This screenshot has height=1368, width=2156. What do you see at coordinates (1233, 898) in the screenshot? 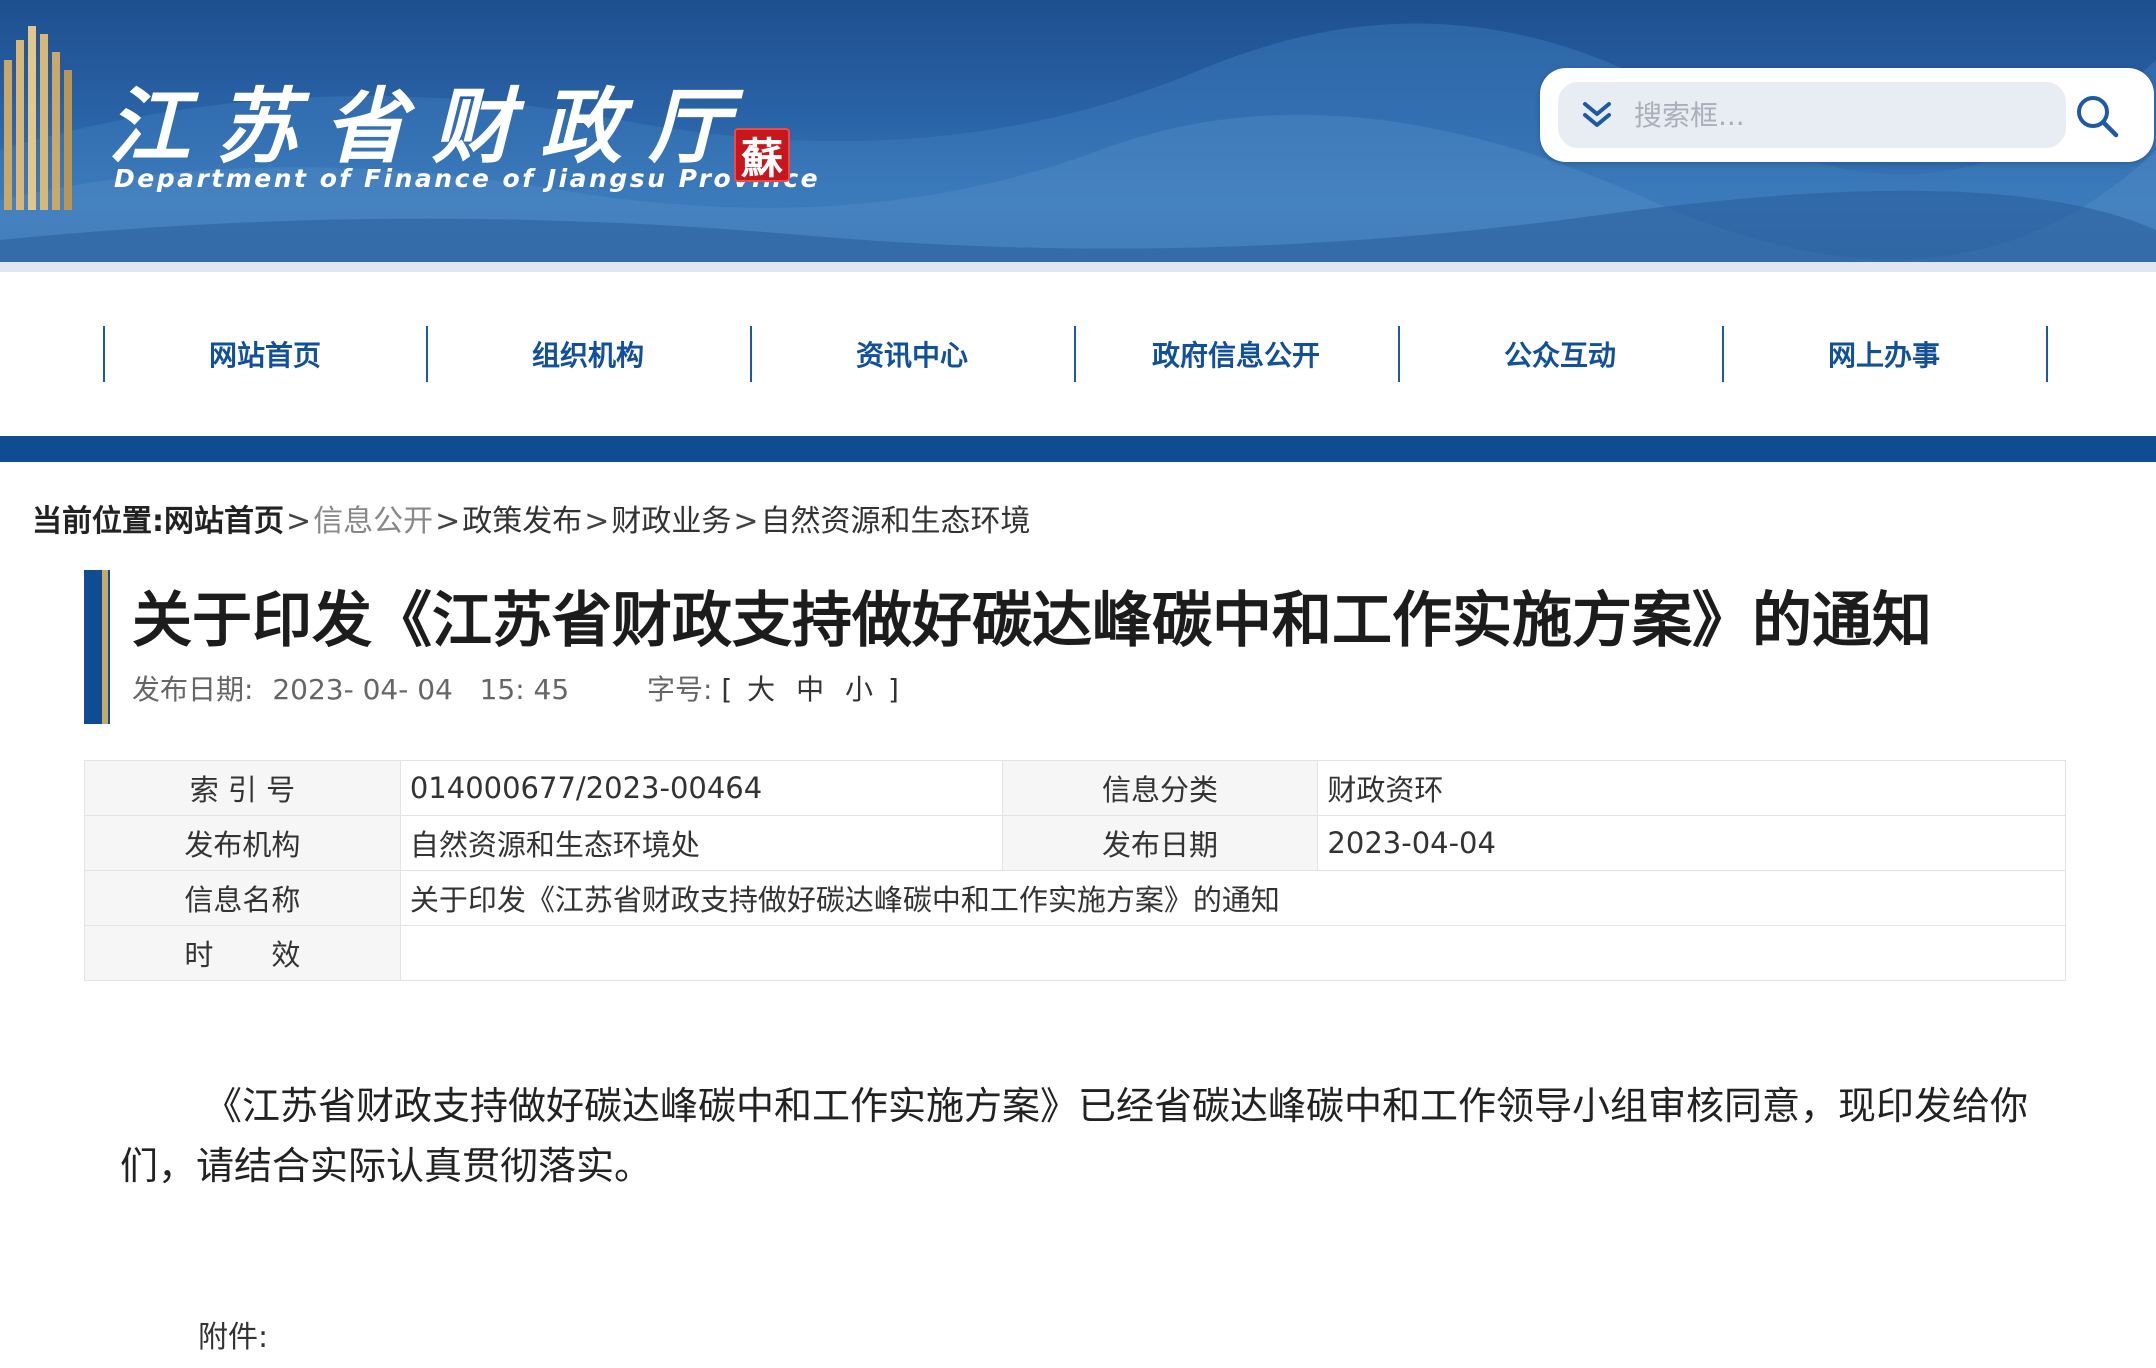
I see `info-name-value: 关于印发《江苏省财政支持做好碳达峰碳中和工作实施方案》的通知` at bounding box center [1233, 898].